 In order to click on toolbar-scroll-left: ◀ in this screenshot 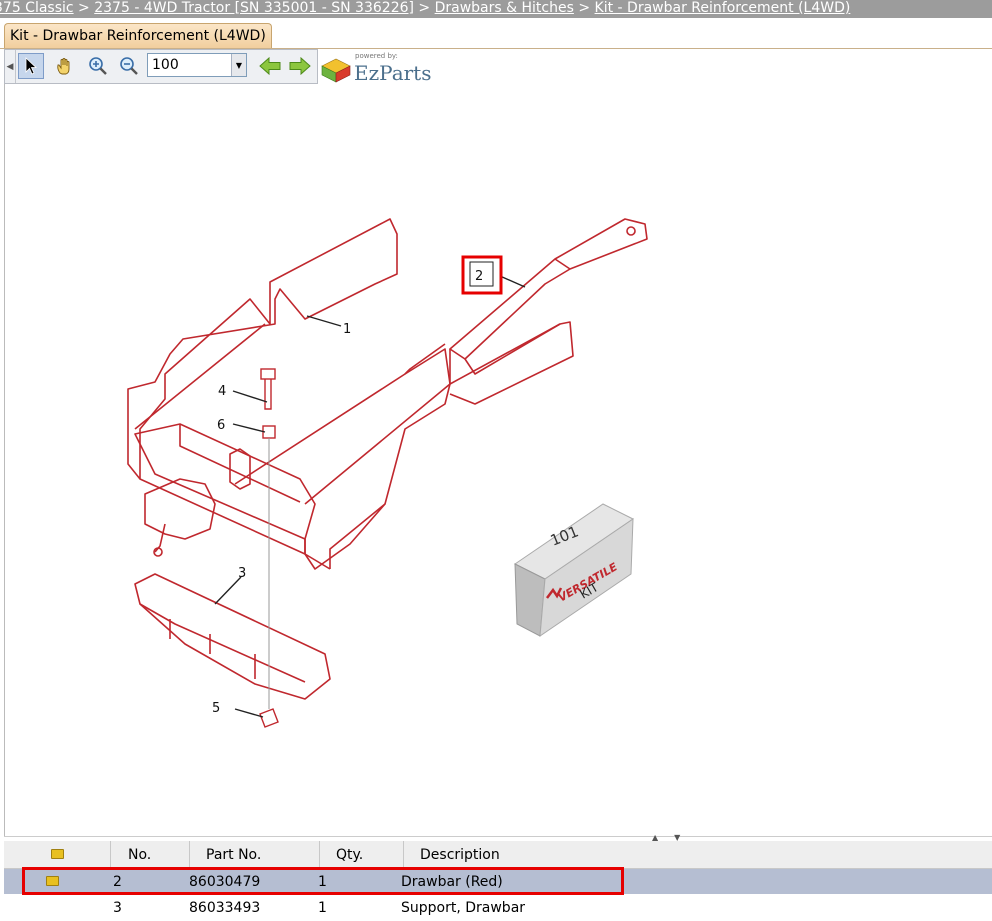, I will do `click(10, 66)`.